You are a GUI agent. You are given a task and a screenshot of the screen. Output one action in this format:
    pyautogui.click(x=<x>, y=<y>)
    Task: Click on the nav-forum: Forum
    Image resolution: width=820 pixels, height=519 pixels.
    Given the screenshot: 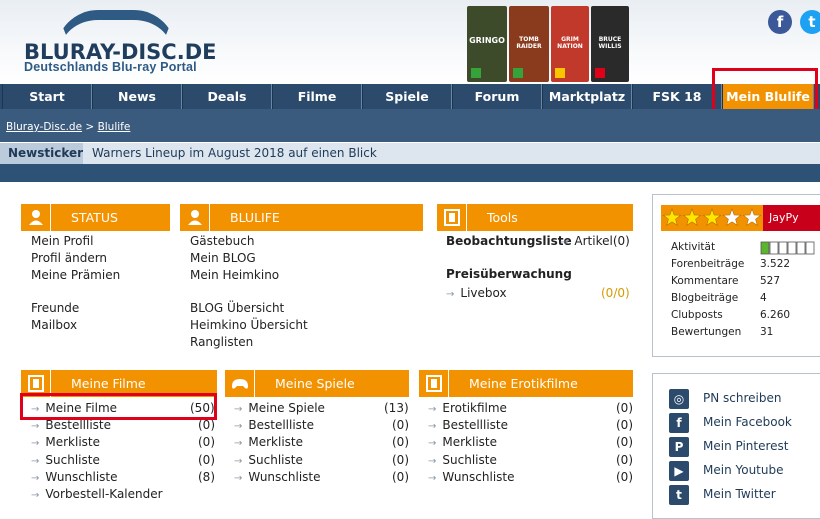 What is the action you would take?
    pyautogui.click(x=497, y=96)
    